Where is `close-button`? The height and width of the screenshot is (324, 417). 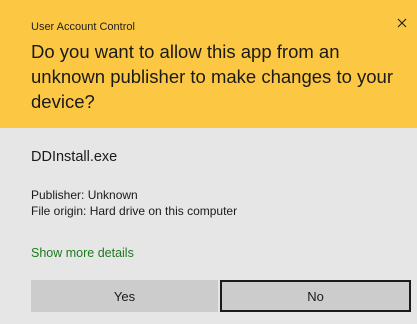 close-button is located at coordinates (402, 23).